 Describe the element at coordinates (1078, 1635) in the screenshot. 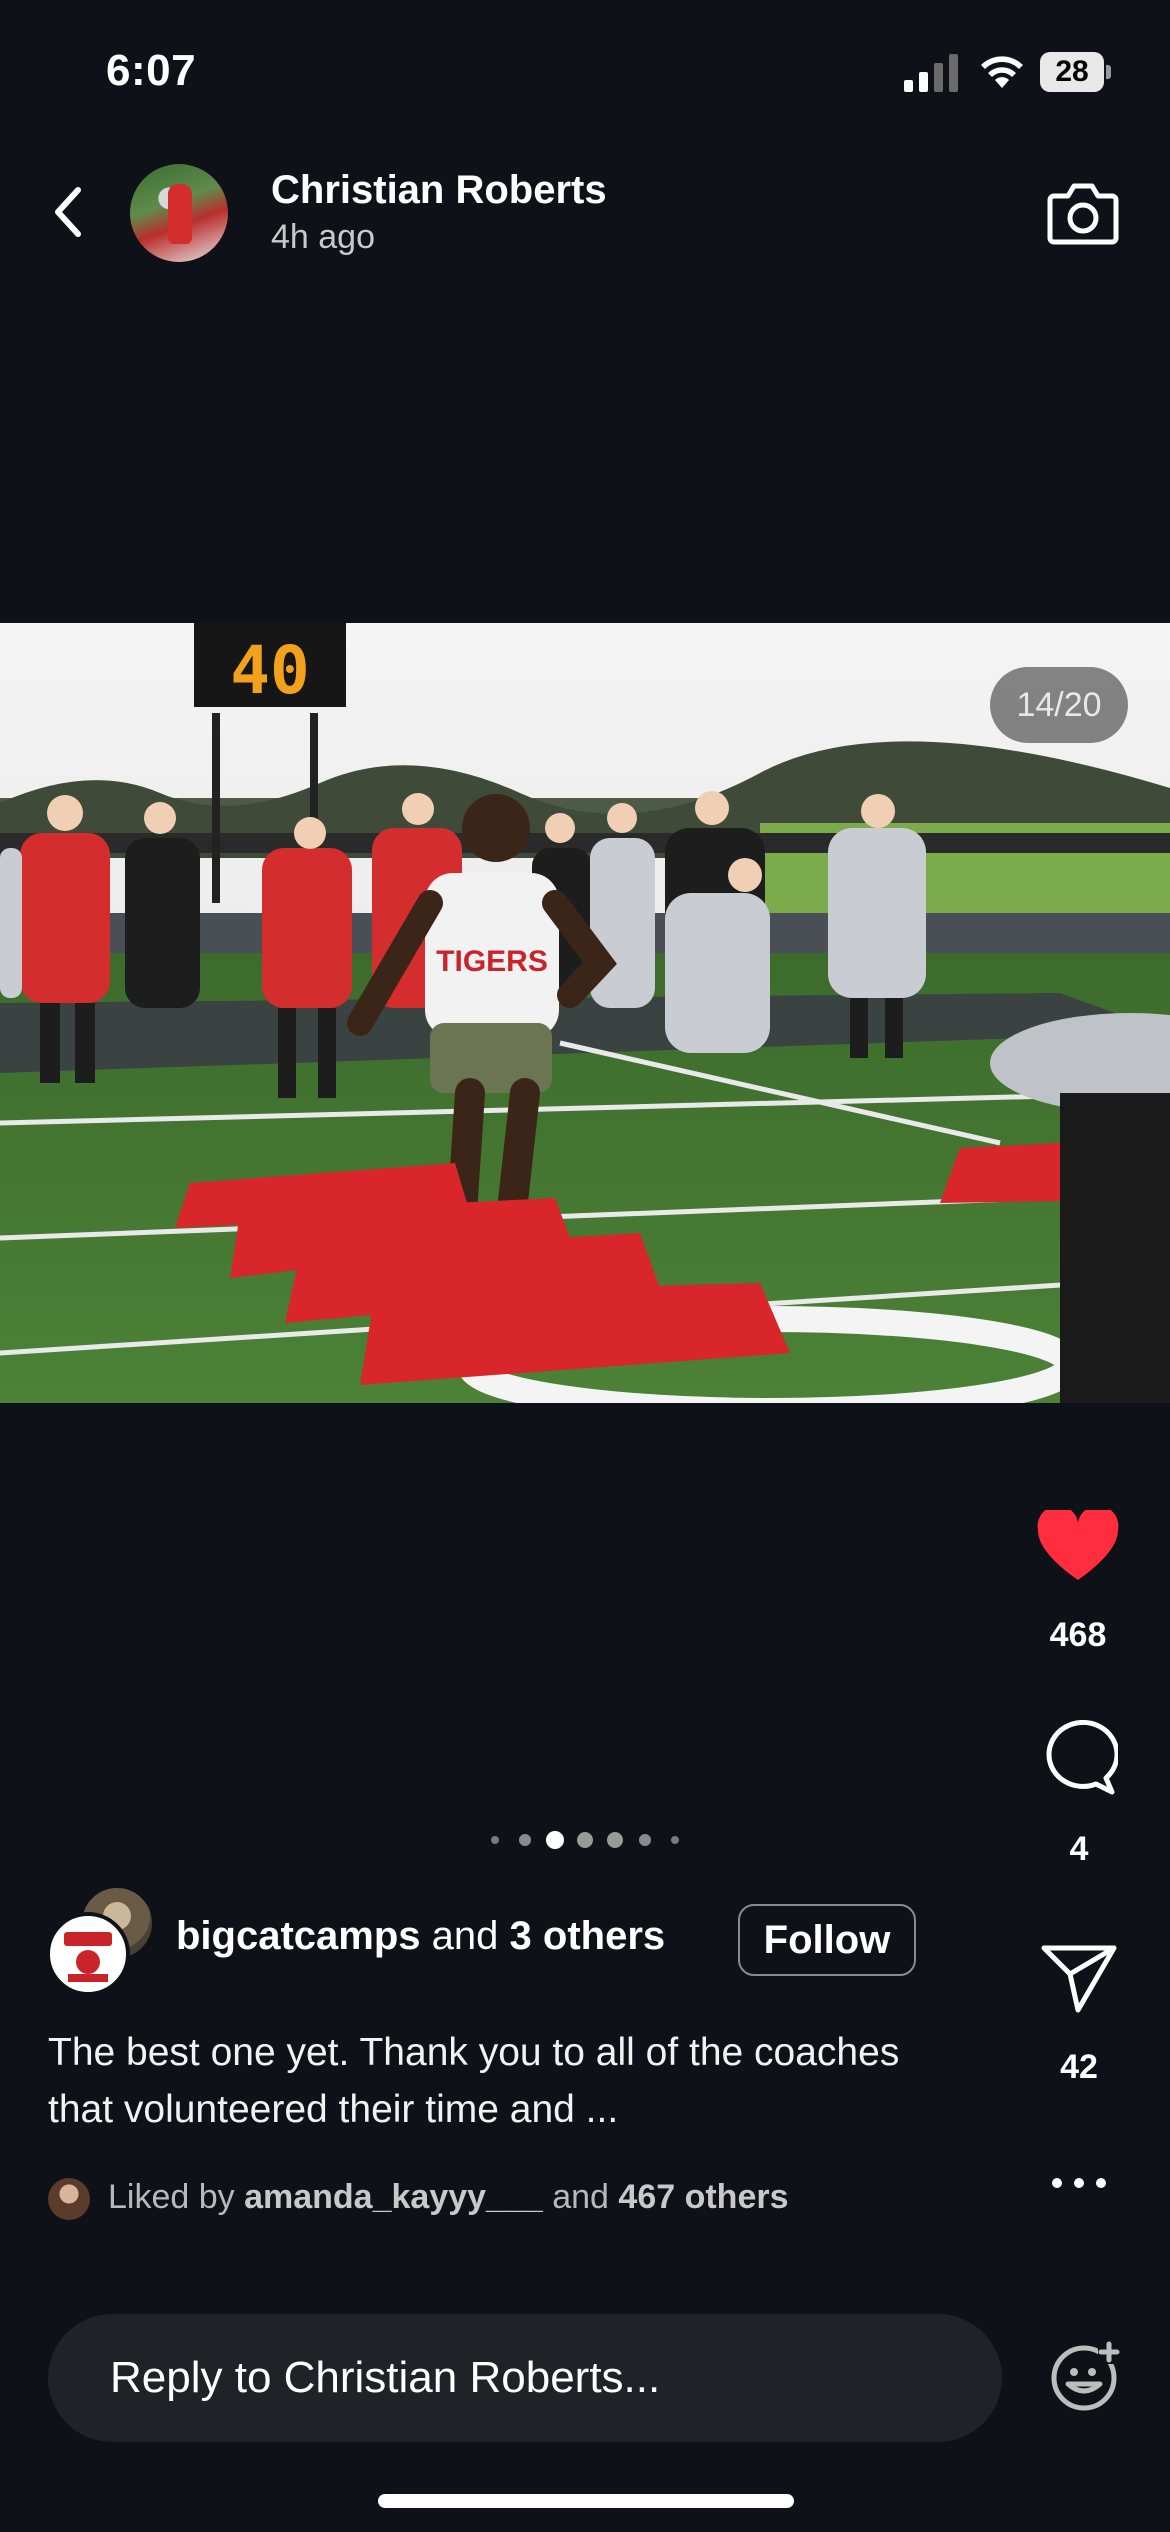

I see `like-count: 468` at that location.